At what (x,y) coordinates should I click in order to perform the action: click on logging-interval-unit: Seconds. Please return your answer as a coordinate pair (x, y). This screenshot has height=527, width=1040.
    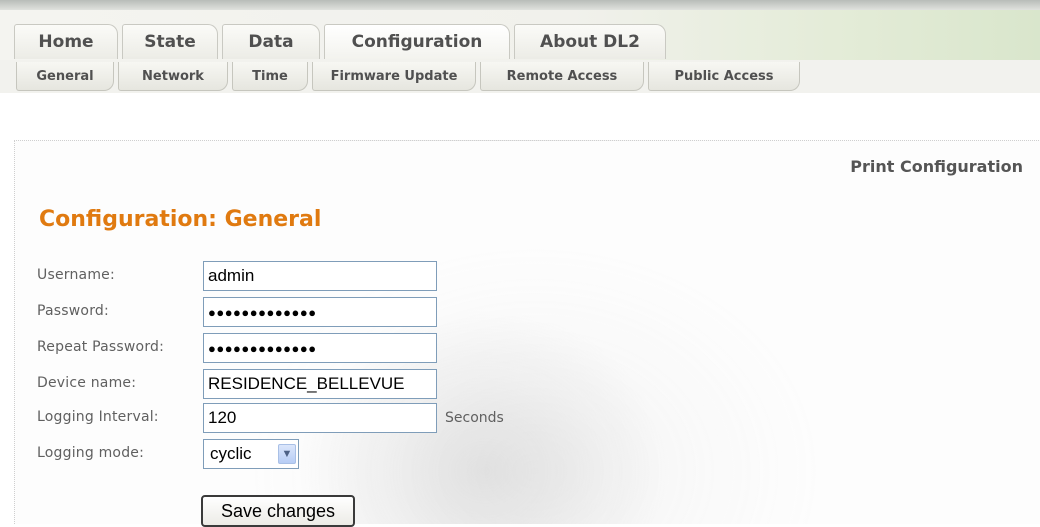
    Looking at the image, I should click on (474, 418).